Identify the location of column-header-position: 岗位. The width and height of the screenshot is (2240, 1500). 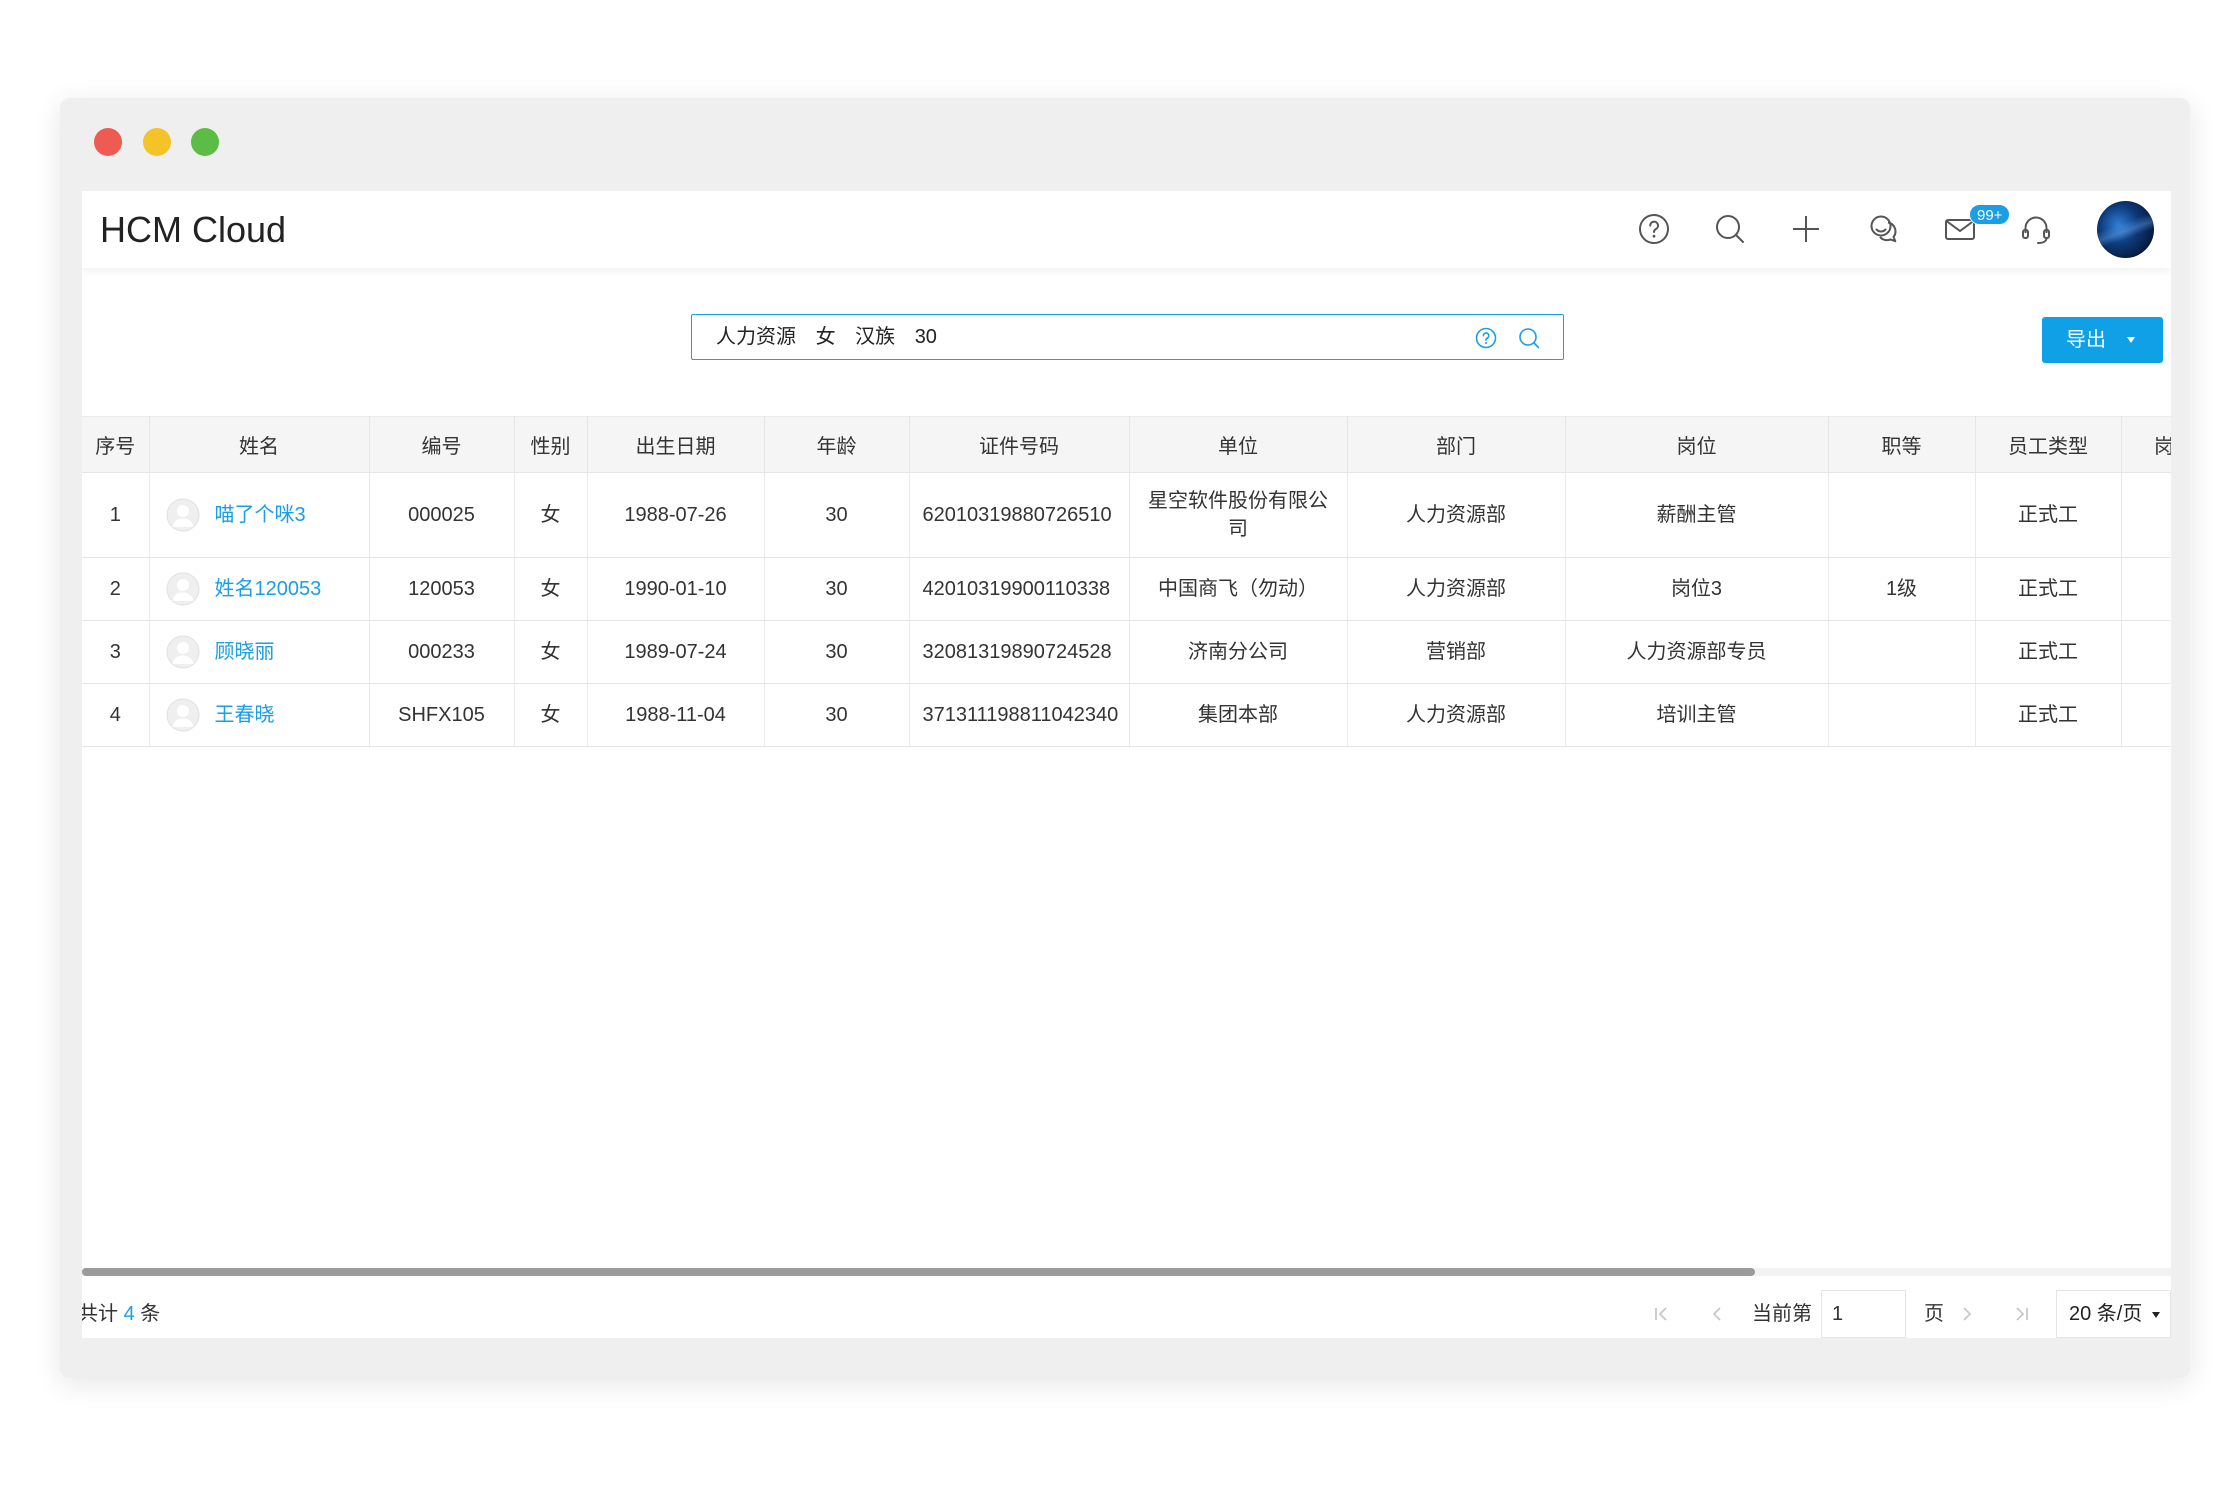
(1697, 444).